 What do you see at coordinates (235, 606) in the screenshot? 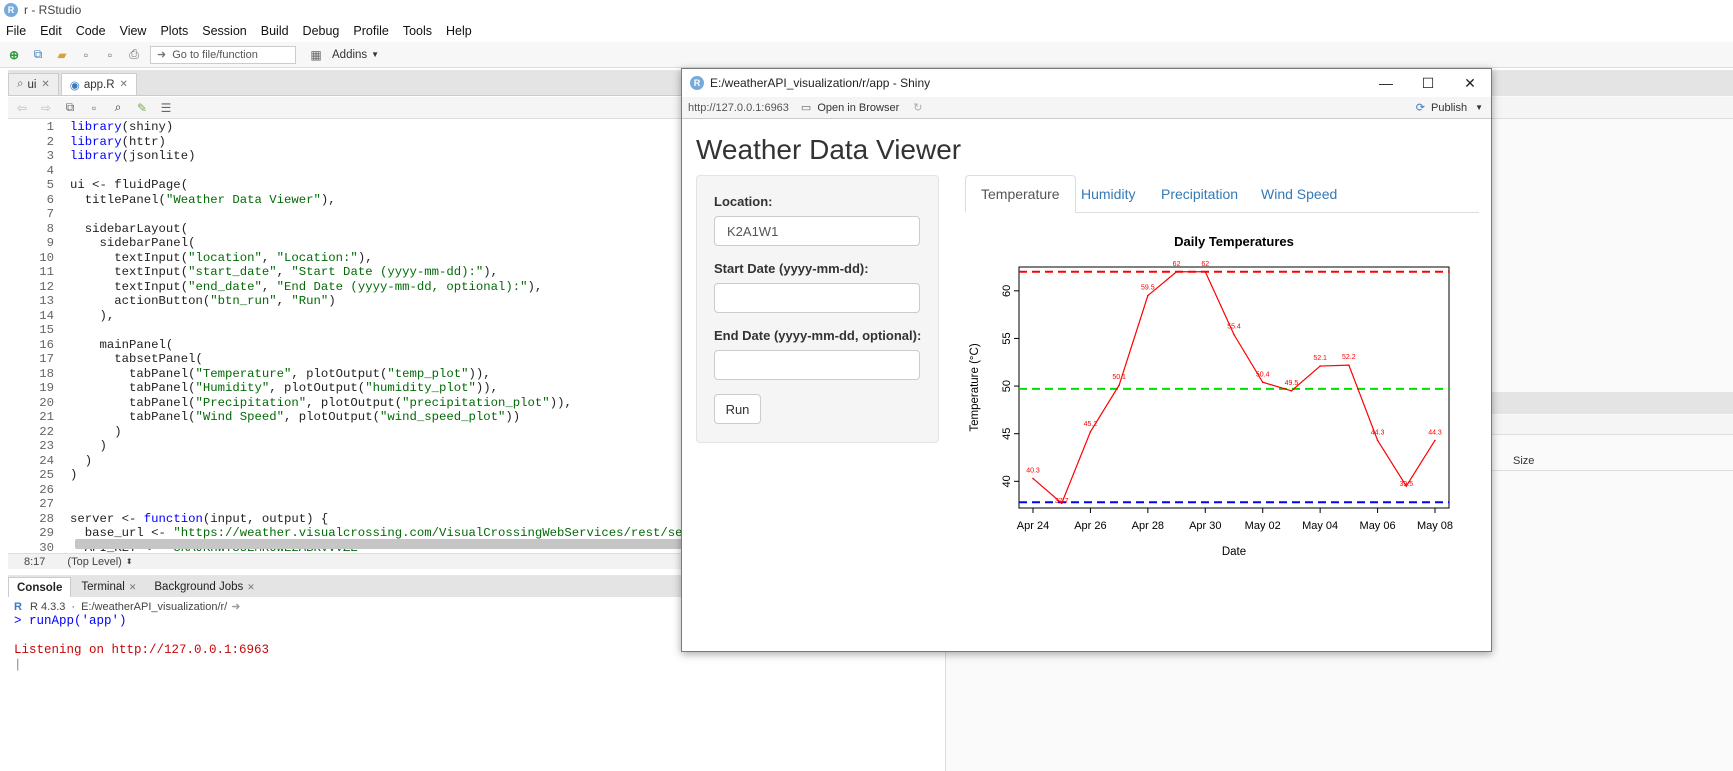
I see `goto-dir-icon: ➜` at bounding box center [235, 606].